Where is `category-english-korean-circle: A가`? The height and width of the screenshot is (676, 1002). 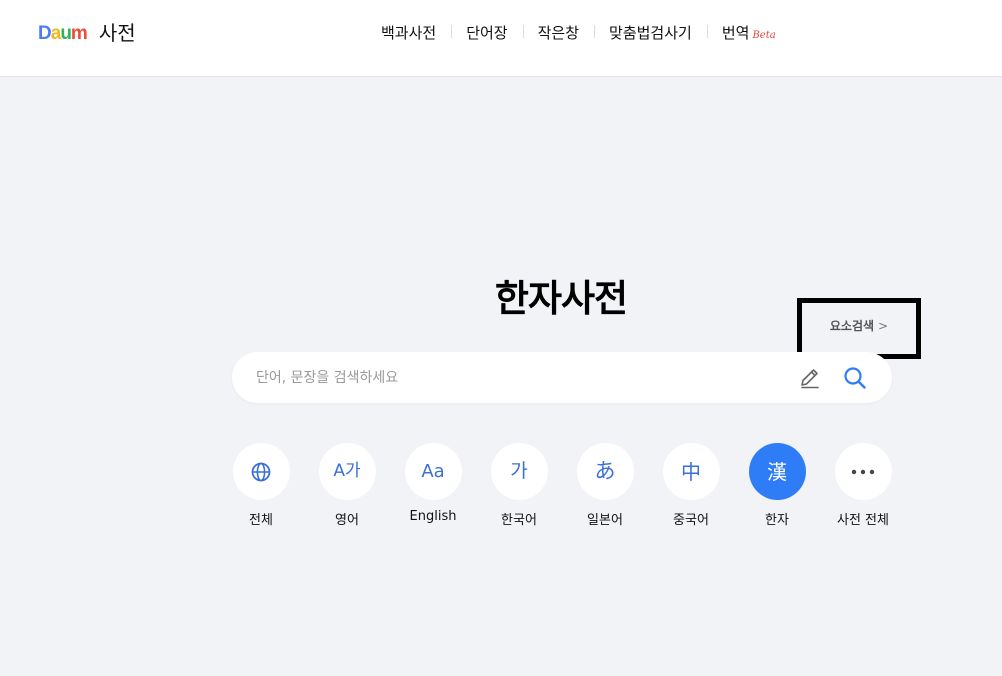
category-english-korean-circle: A가 is located at coordinates (347, 471).